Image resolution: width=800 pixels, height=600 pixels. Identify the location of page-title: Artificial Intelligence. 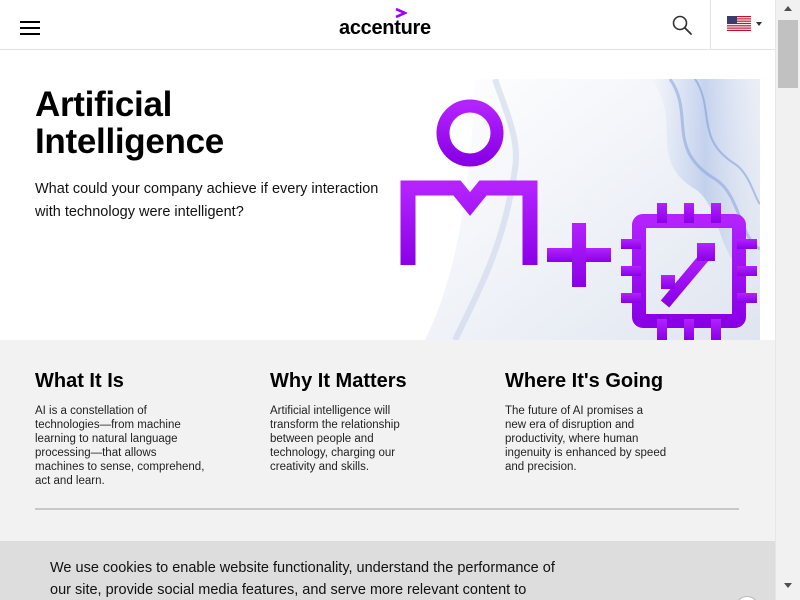
(205, 123).